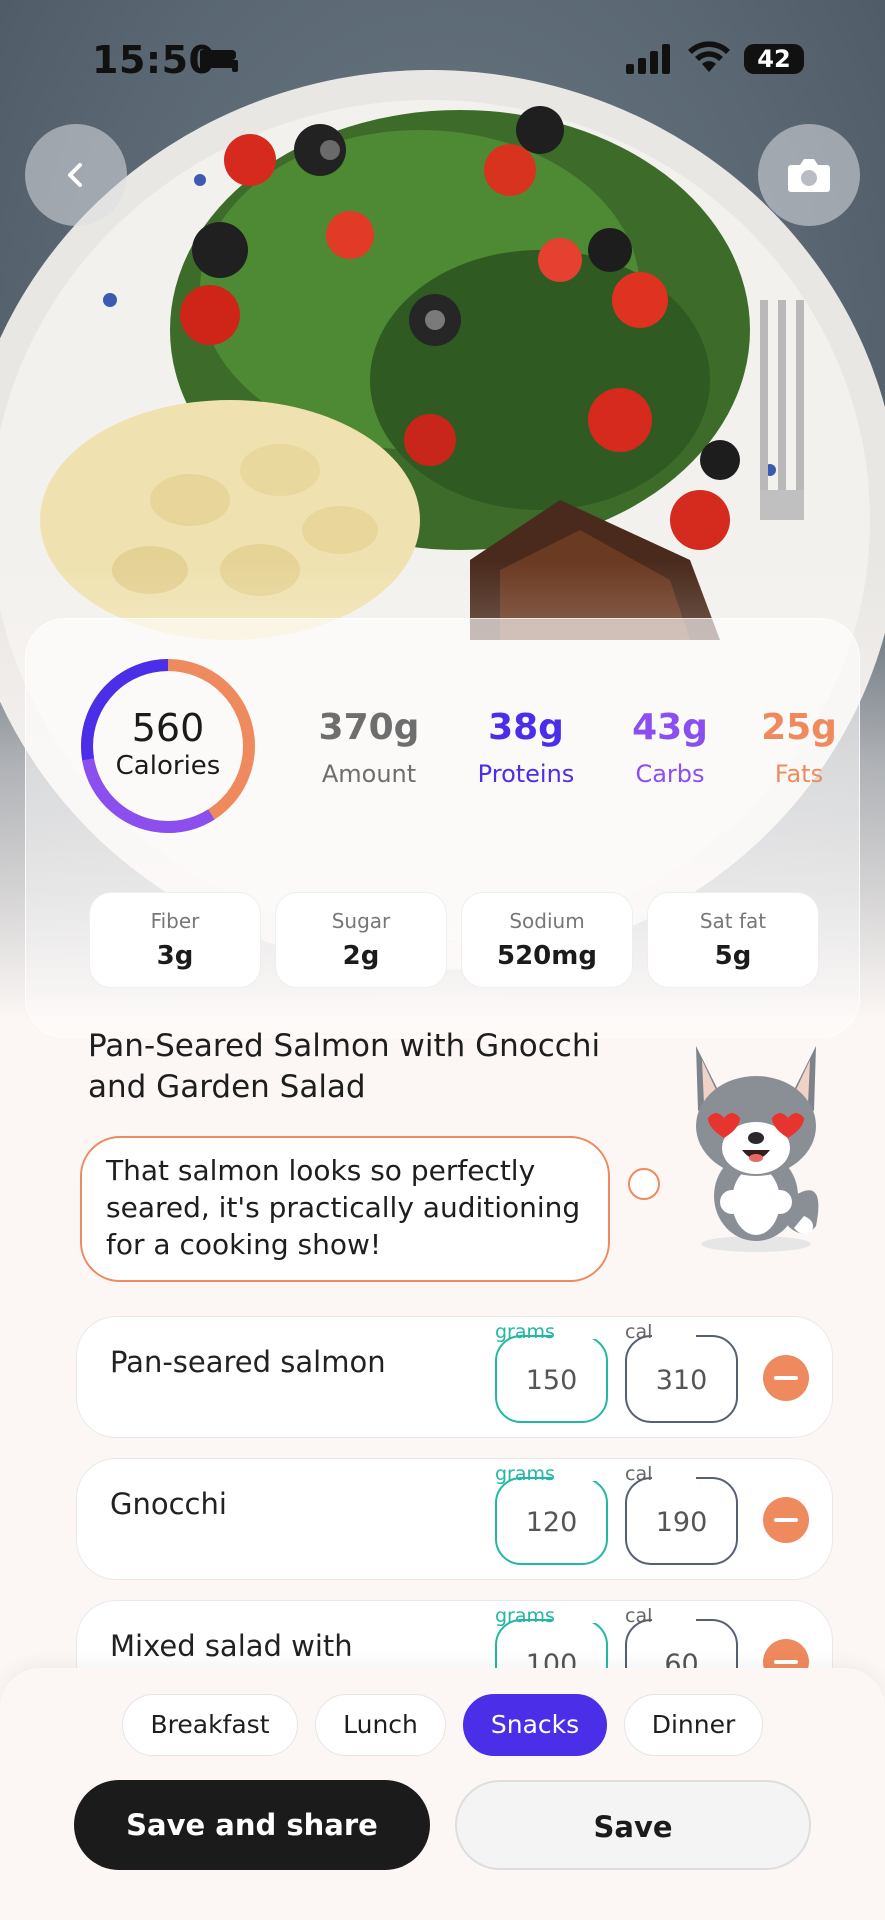 This screenshot has height=1920, width=885. What do you see at coordinates (361, 940) in the screenshot?
I see `detail-sugar: Sugar 2g` at bounding box center [361, 940].